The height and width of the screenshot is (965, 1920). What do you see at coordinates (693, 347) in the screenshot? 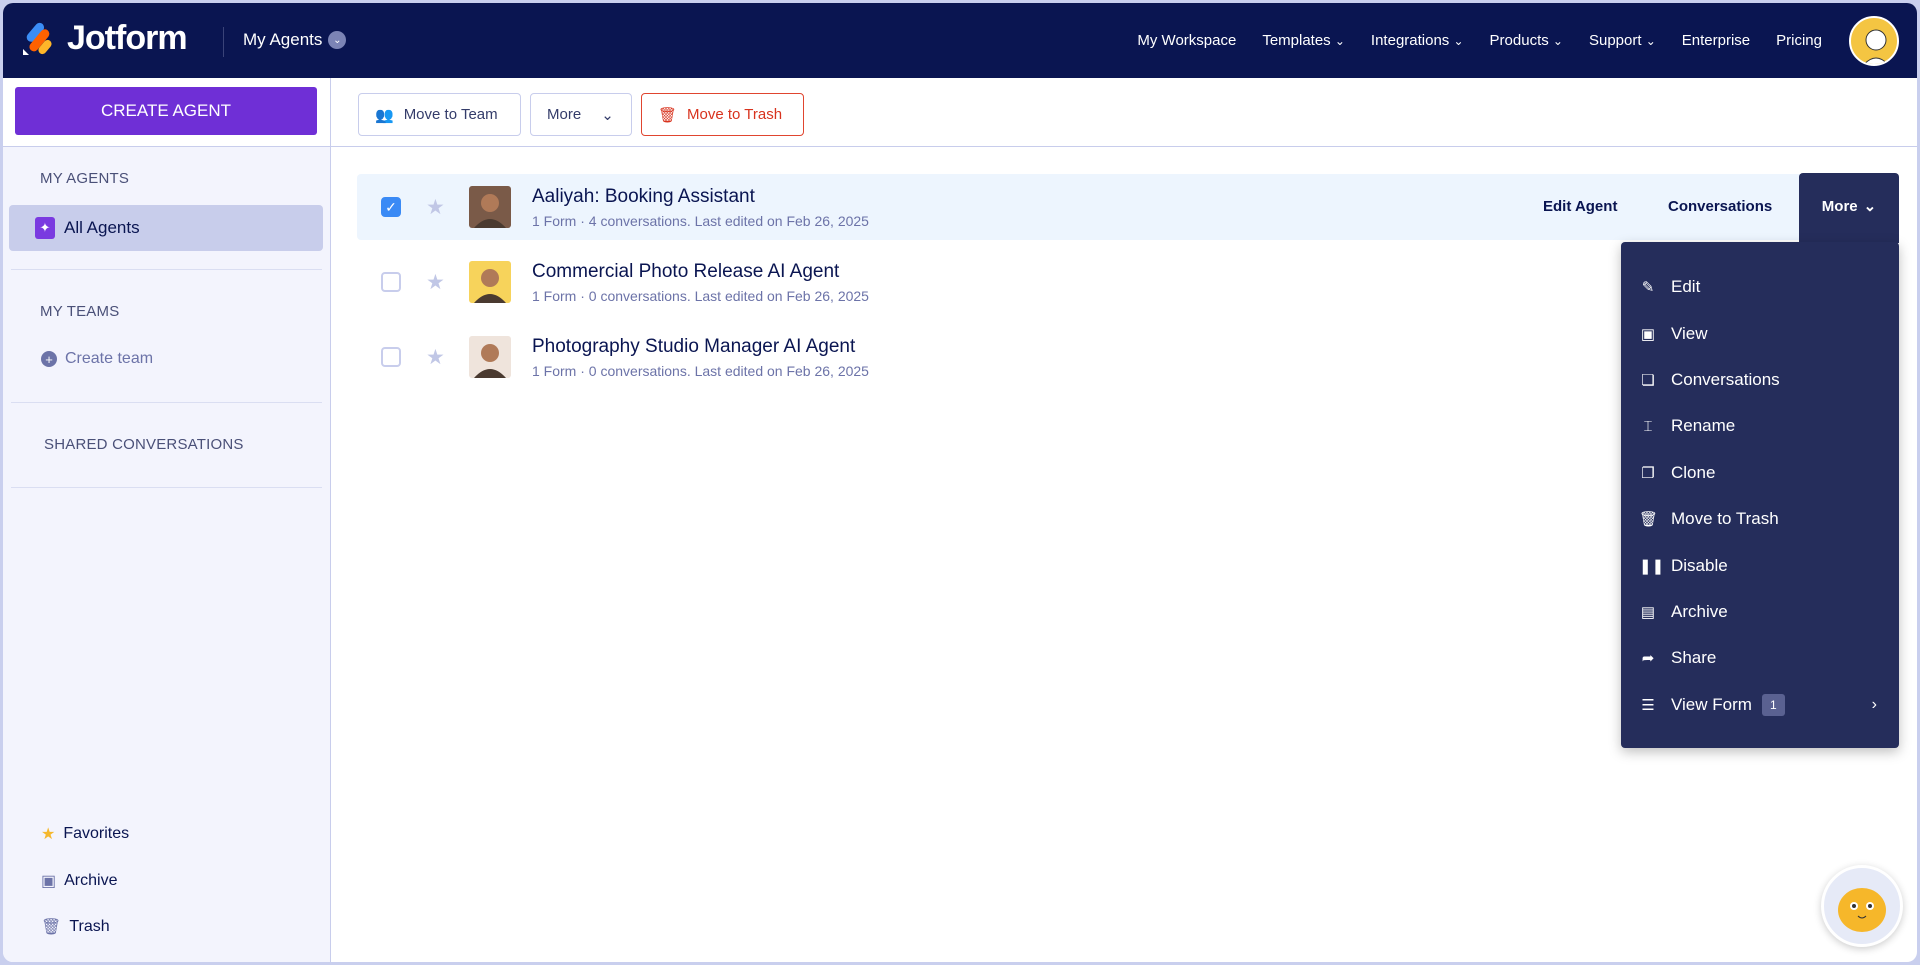
I see `agent-title: Photography Studio Manager AI Agent` at bounding box center [693, 347].